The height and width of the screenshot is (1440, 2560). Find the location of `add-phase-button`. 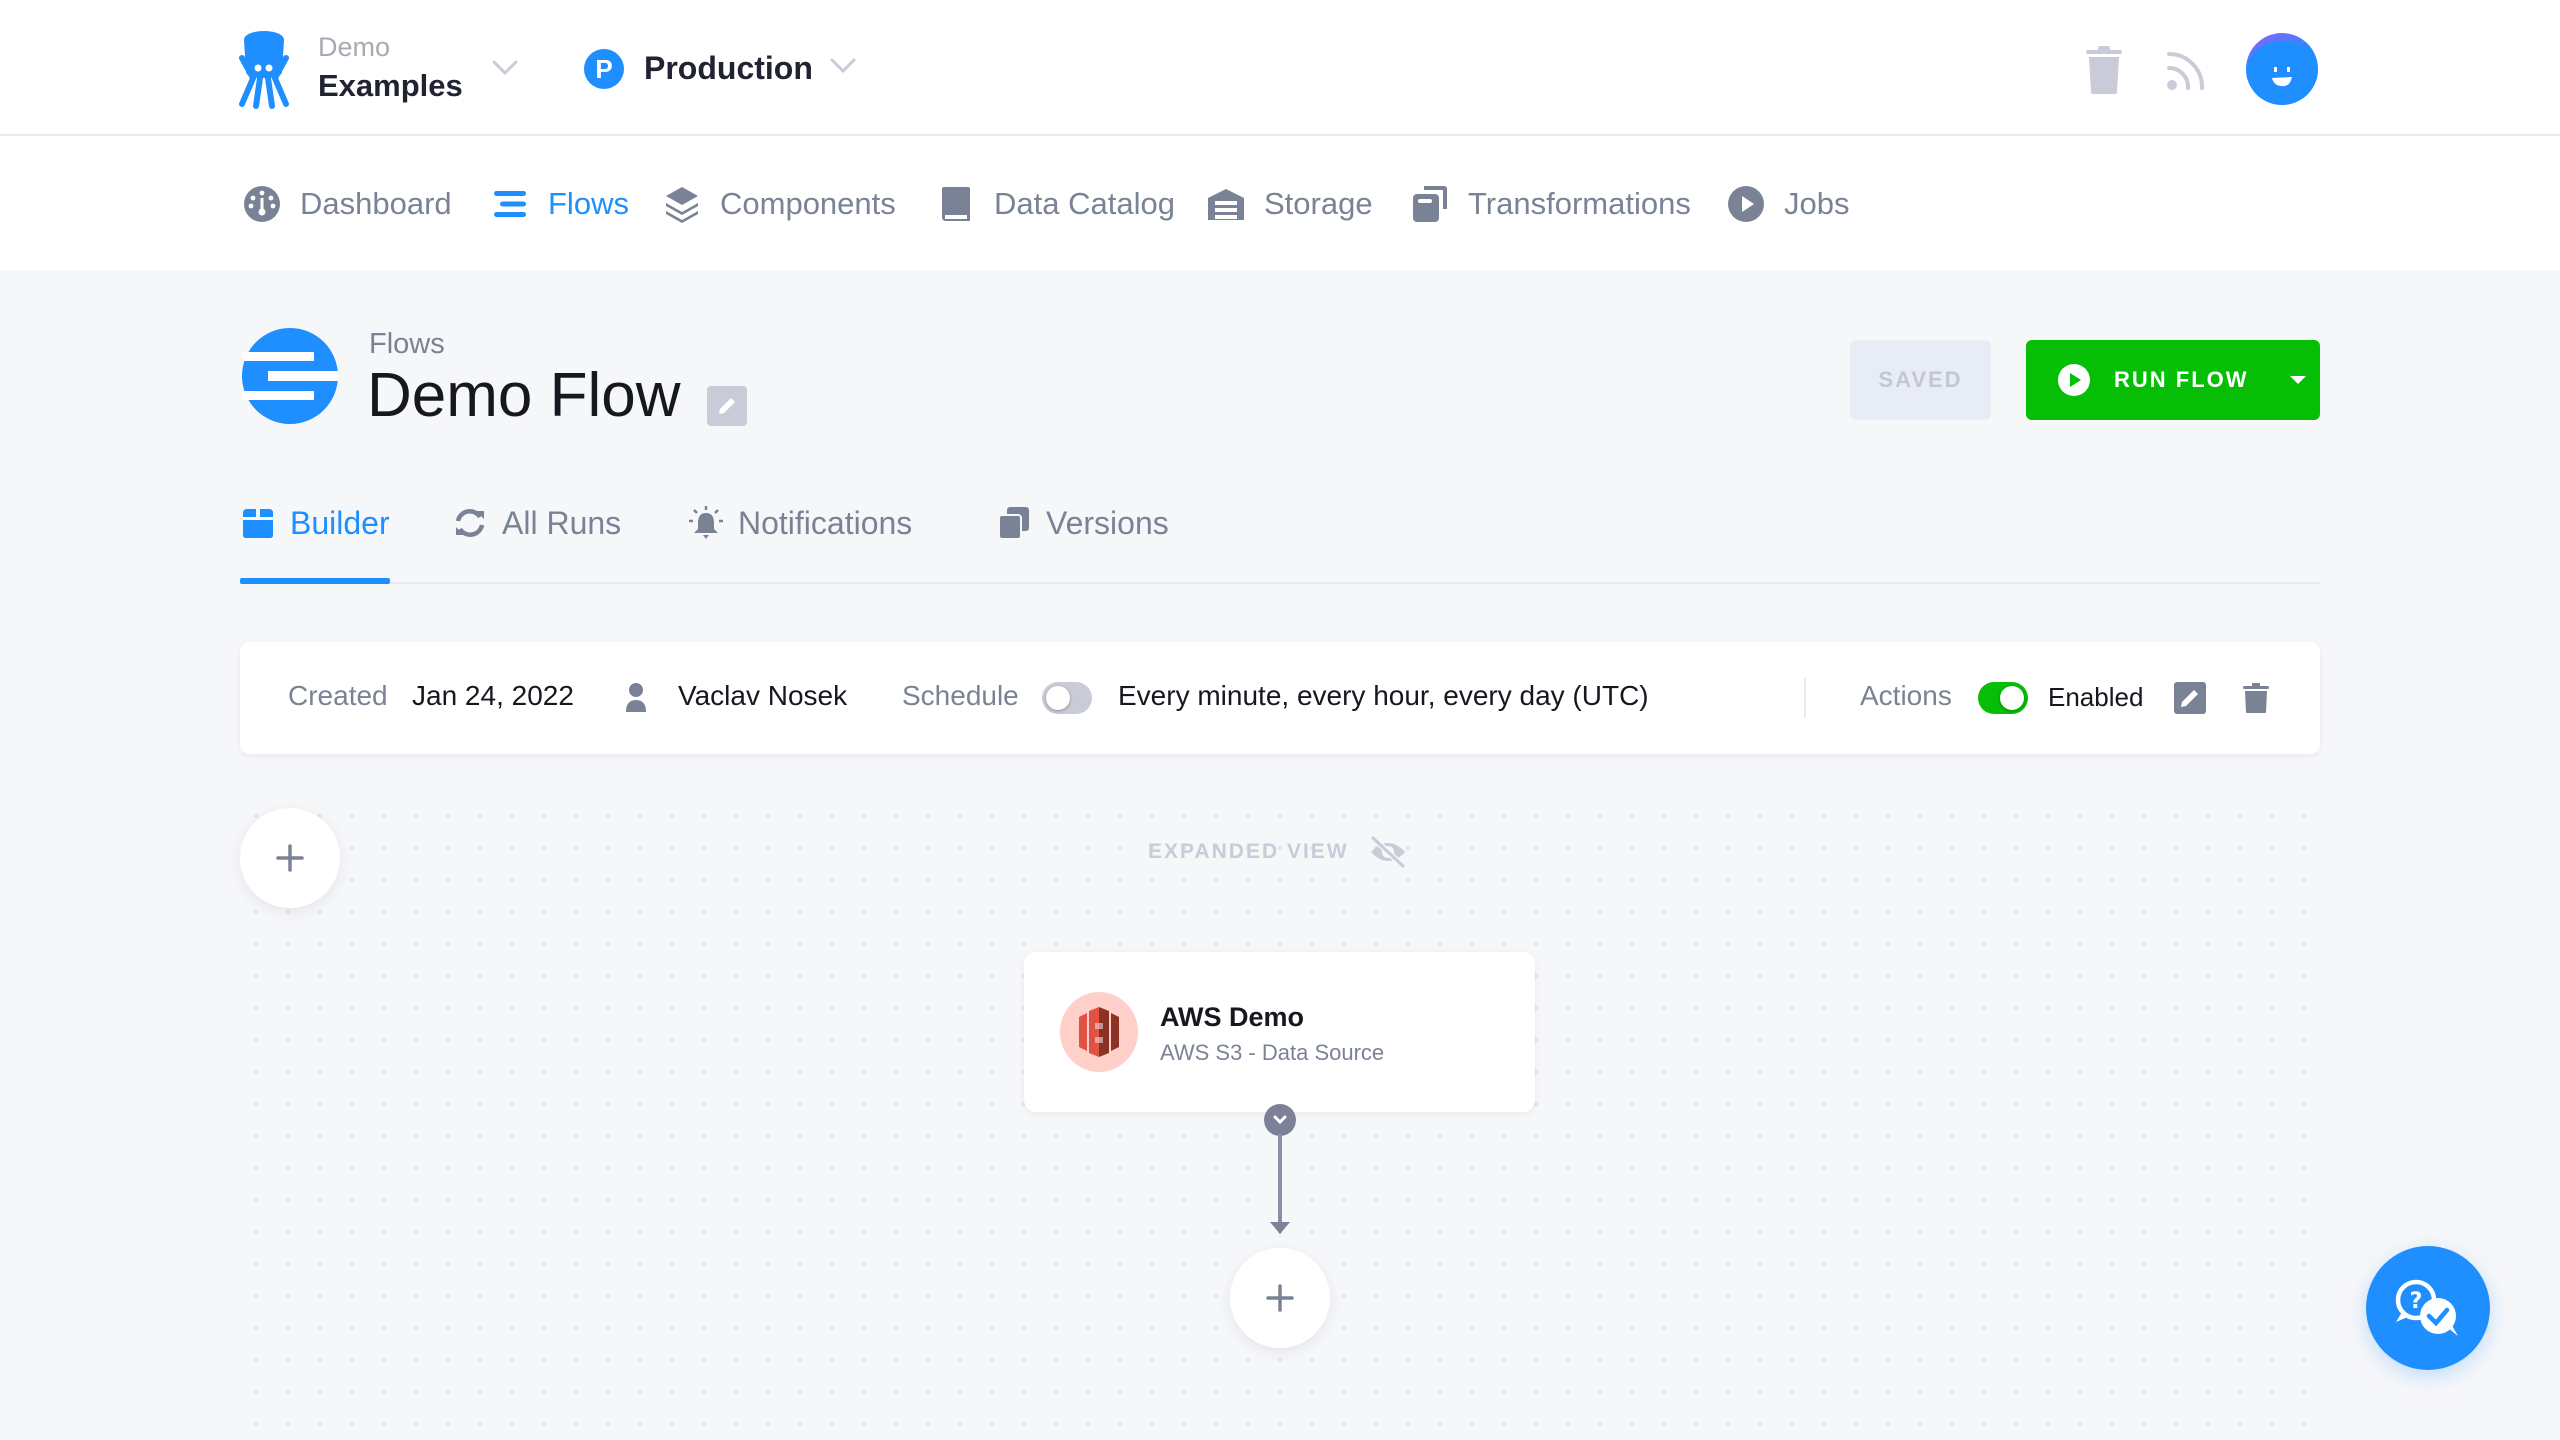

add-phase-button is located at coordinates (290, 858).